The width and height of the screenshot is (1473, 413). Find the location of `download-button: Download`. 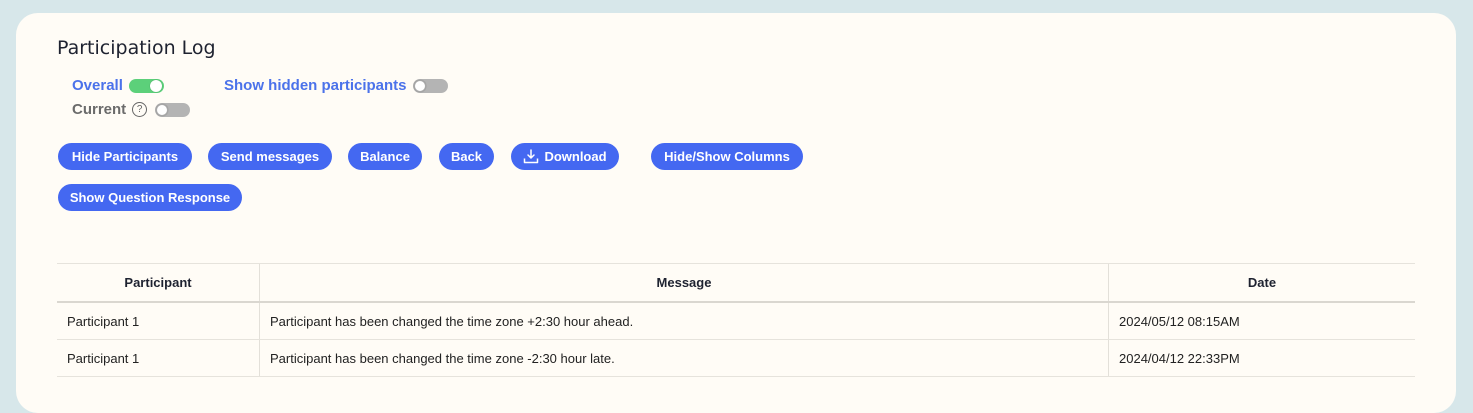

download-button: Download is located at coordinates (565, 156).